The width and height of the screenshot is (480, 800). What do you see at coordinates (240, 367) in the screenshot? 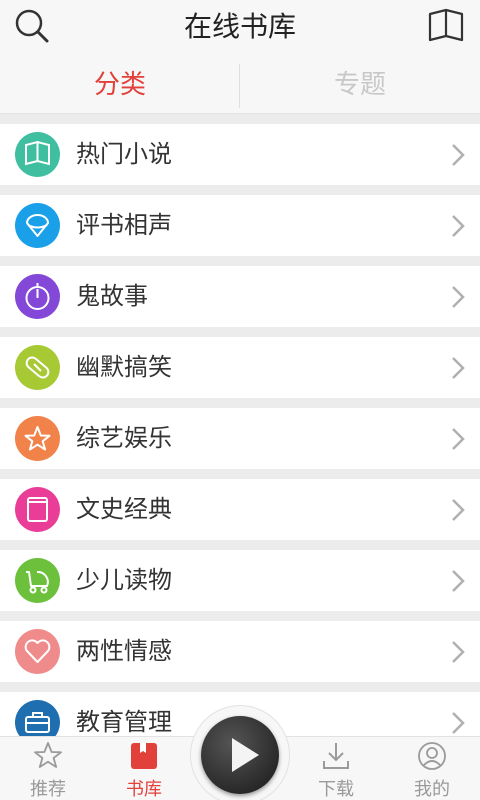
I see `category-item: 幽默搞笑` at bounding box center [240, 367].